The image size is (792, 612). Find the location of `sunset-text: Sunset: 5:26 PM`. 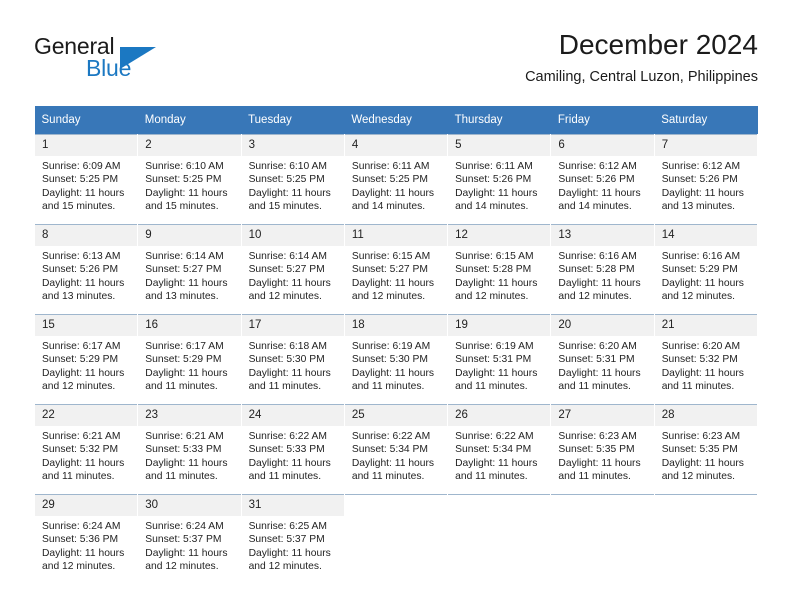

sunset-text: Sunset: 5:26 PM is located at coordinates (80, 270).